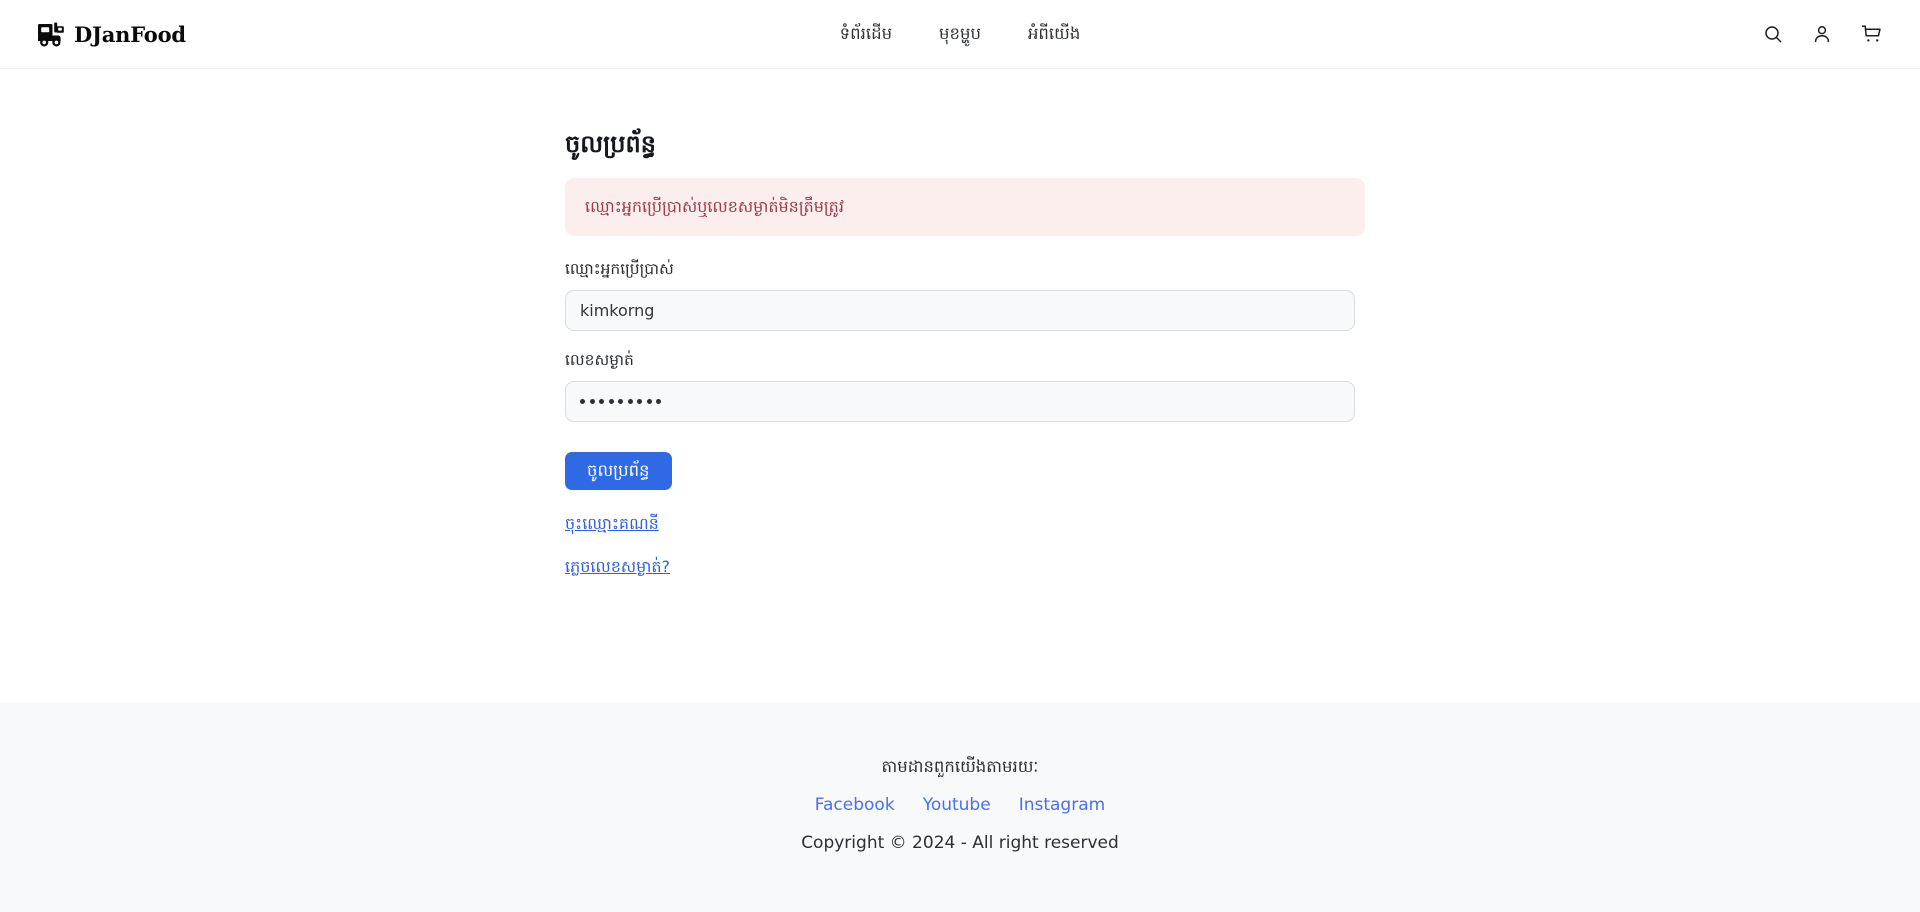 The height and width of the screenshot is (912, 1920). What do you see at coordinates (51, 34) in the screenshot?
I see `delivery-truck-icon` at bounding box center [51, 34].